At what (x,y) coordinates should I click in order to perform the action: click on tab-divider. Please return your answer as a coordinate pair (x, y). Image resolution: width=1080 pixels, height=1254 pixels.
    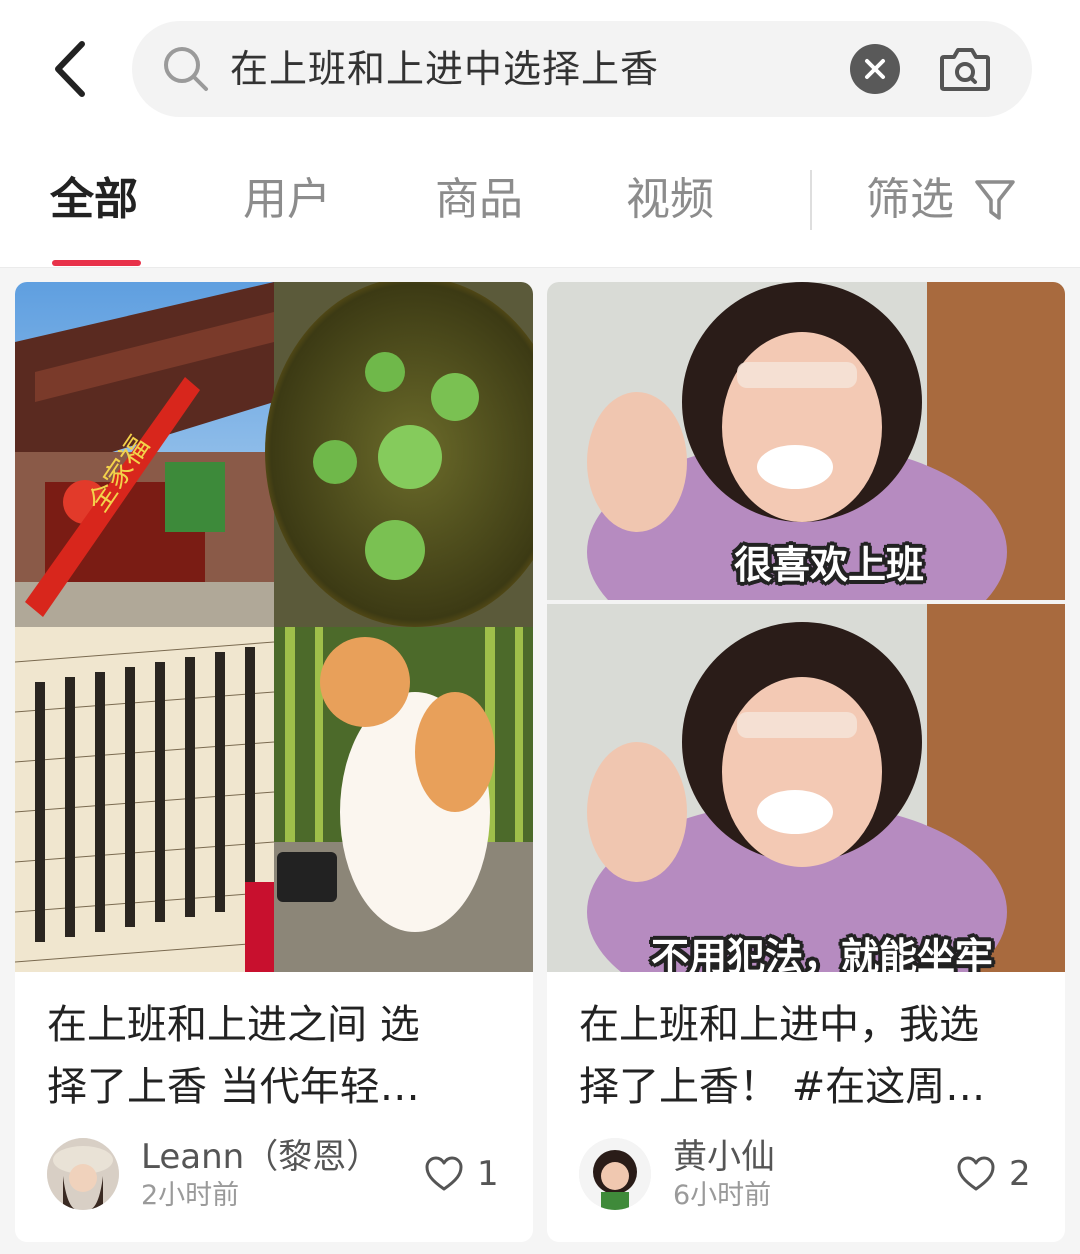
    Looking at the image, I should click on (811, 200).